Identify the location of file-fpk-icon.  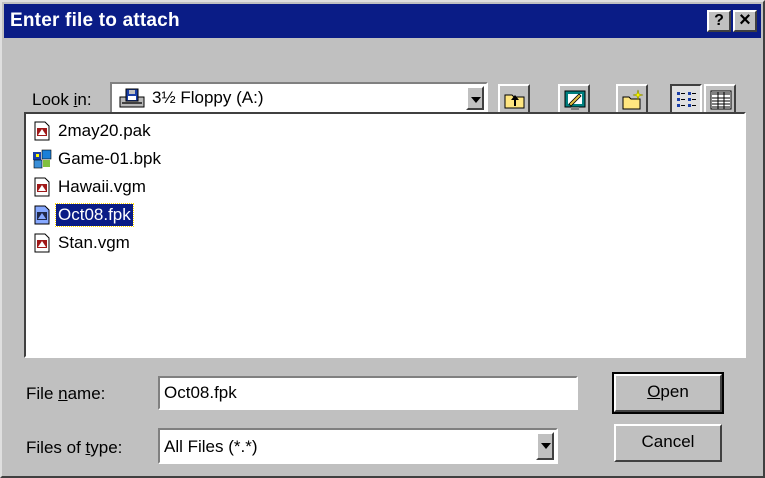
(42, 215).